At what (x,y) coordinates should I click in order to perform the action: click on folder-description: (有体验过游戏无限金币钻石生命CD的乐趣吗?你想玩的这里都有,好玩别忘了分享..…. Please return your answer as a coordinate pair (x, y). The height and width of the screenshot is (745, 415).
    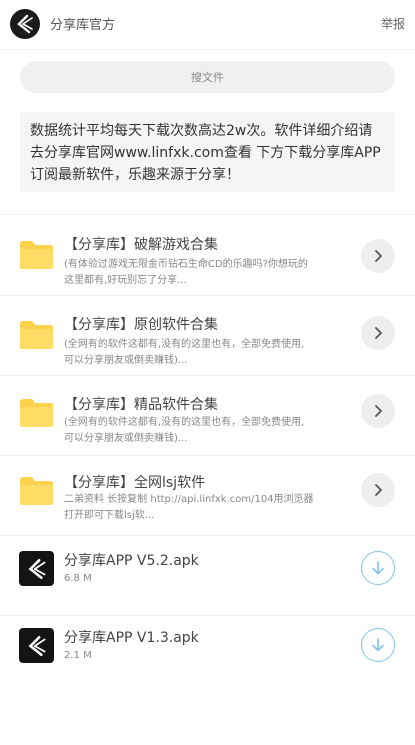
    Looking at the image, I should click on (186, 272).